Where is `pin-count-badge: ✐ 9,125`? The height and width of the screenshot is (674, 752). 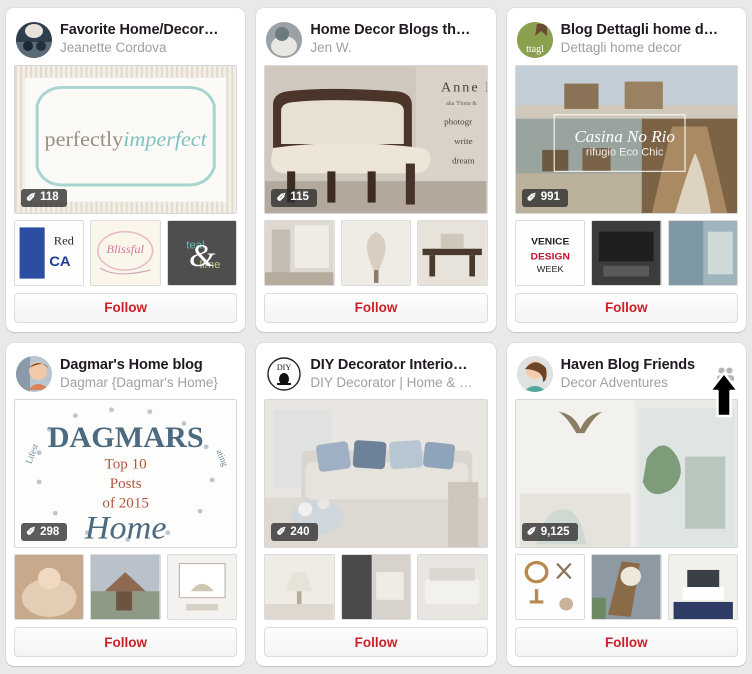 pin-count-badge: ✐ 9,125 is located at coordinates (549, 532).